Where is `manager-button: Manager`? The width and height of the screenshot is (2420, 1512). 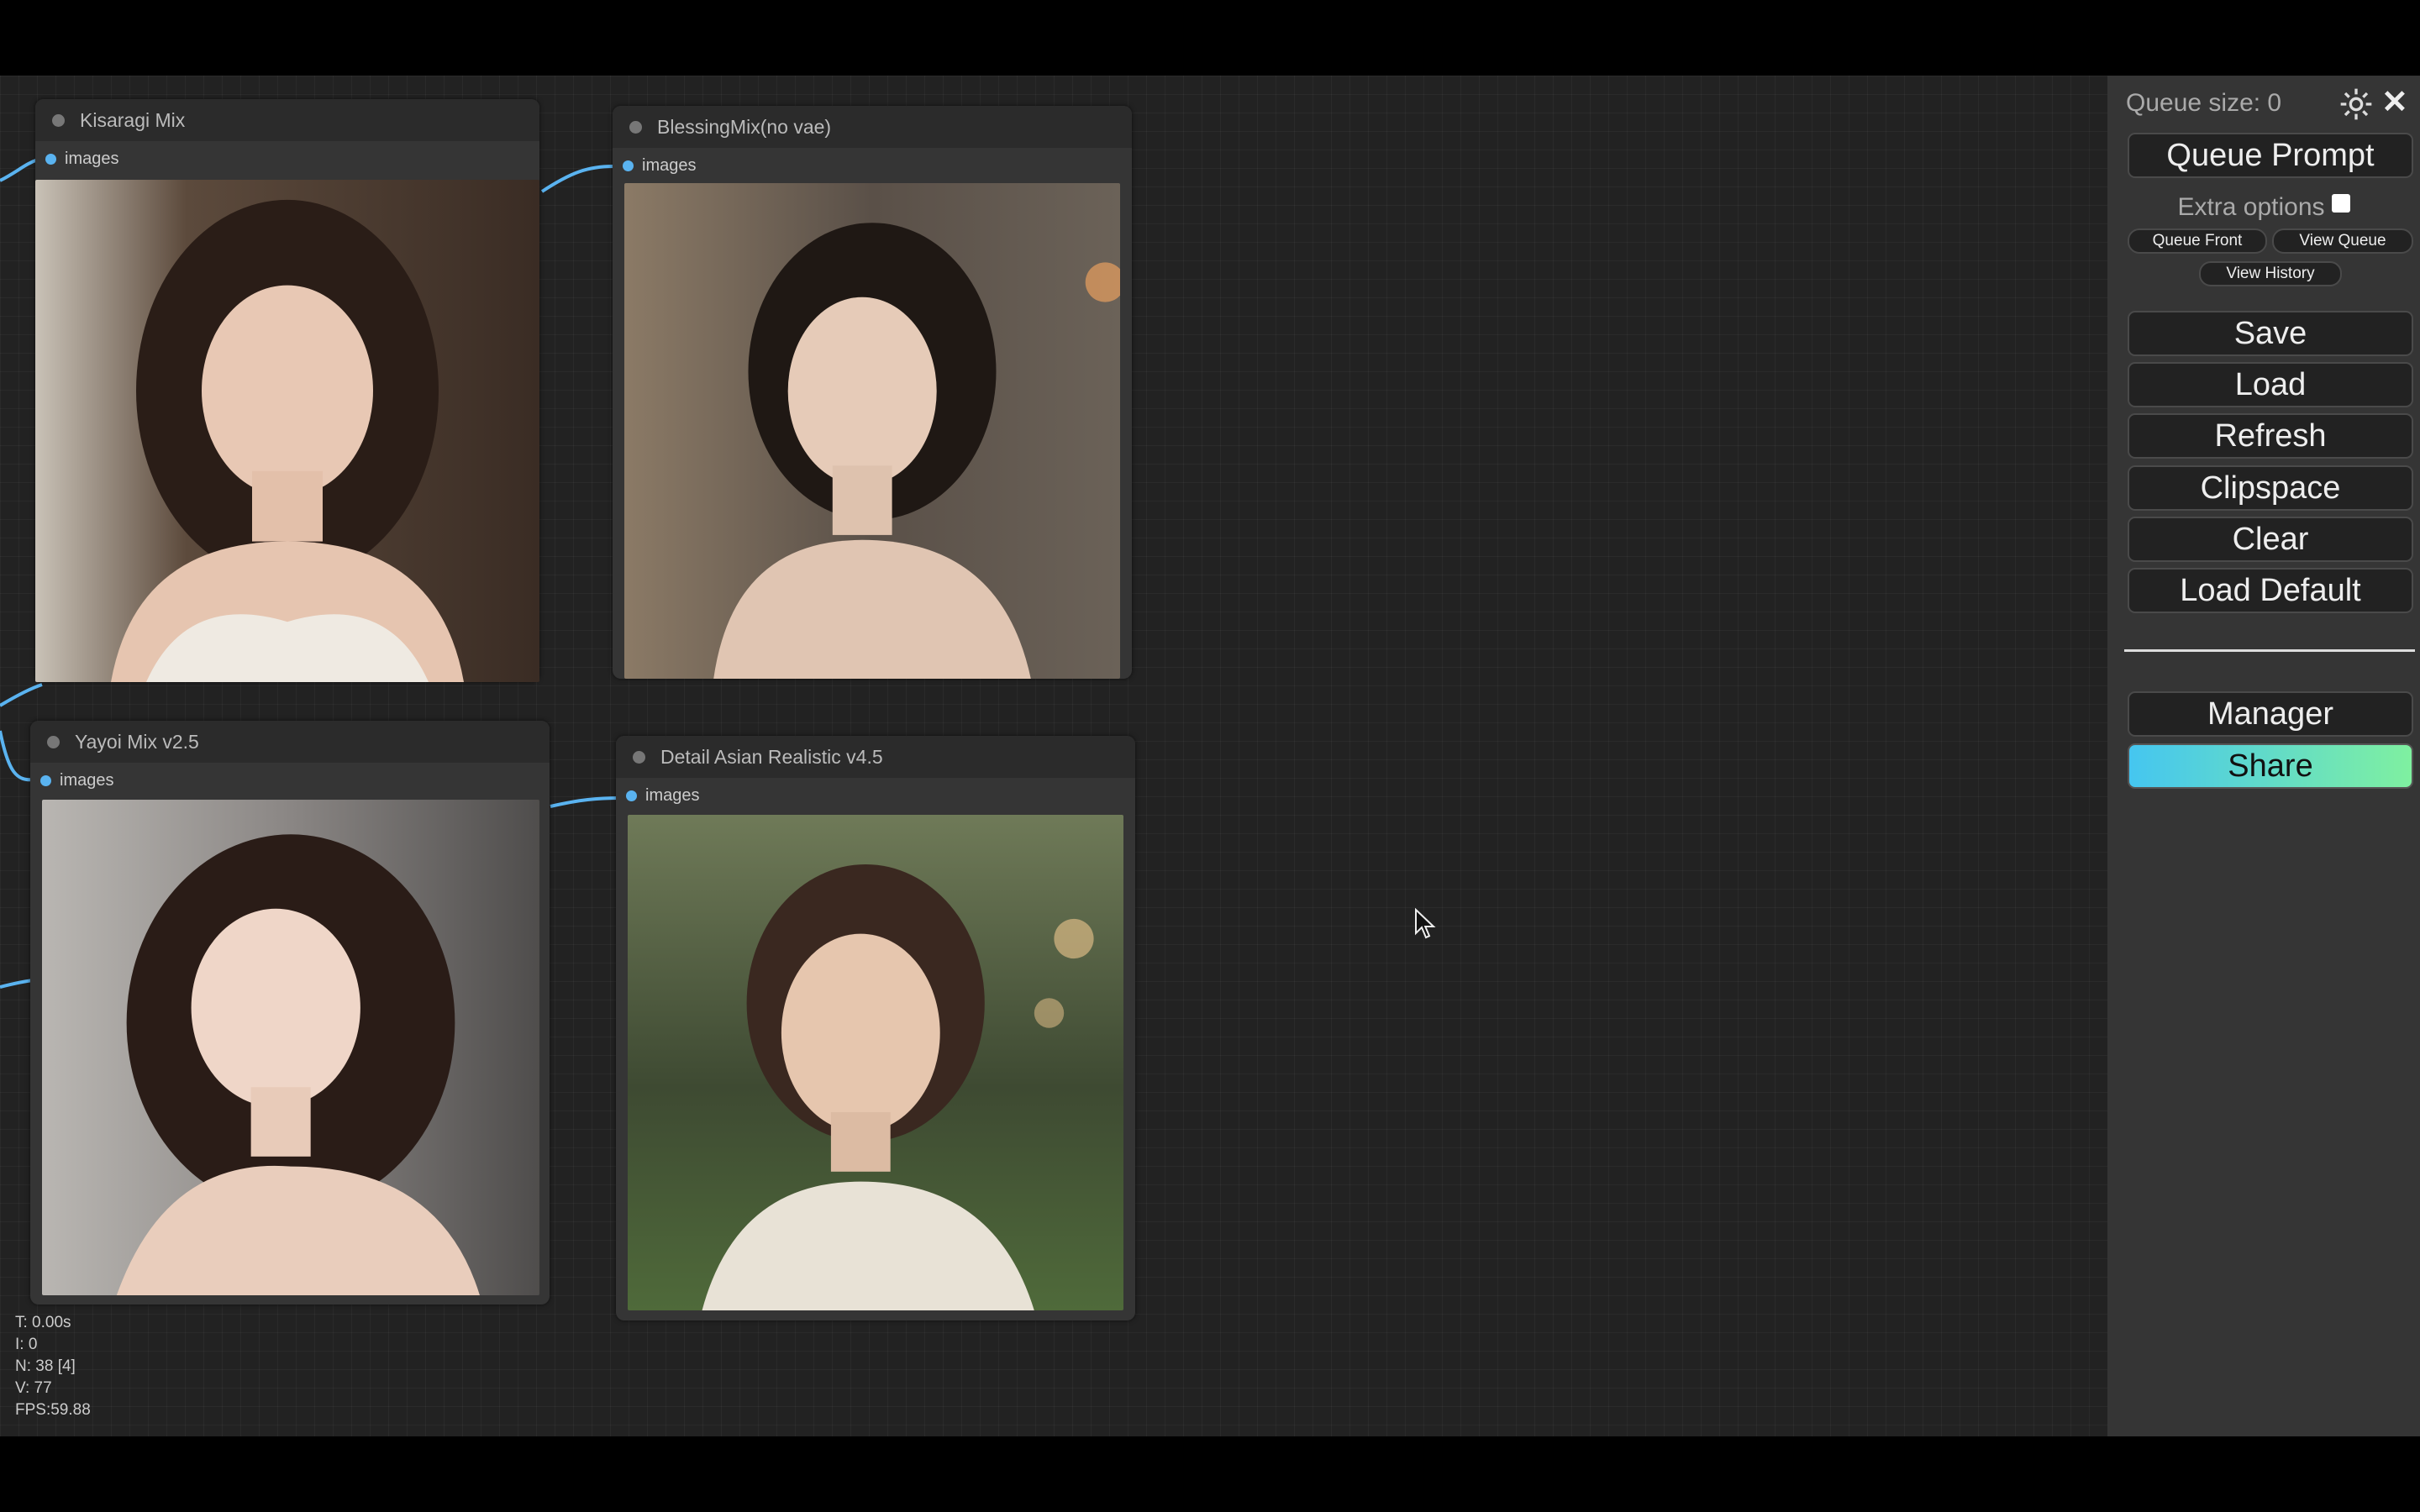
manager-button: Manager is located at coordinates (2270, 714).